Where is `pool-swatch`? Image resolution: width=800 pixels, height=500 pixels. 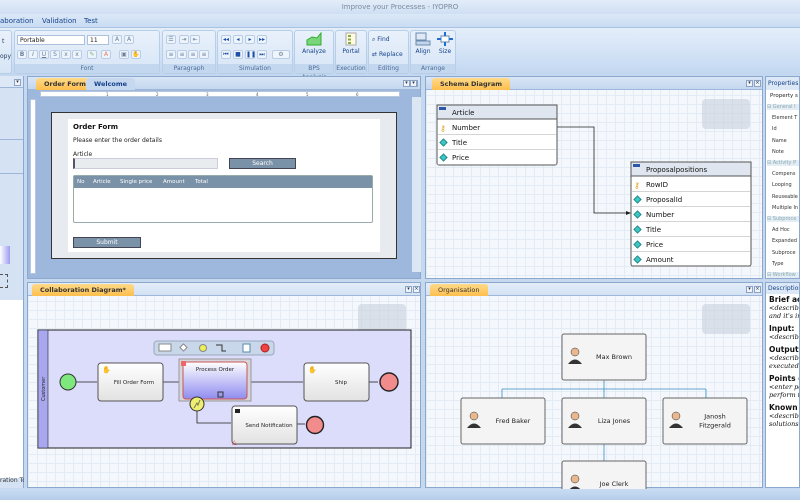 pool-swatch is located at coordinates (5, 255).